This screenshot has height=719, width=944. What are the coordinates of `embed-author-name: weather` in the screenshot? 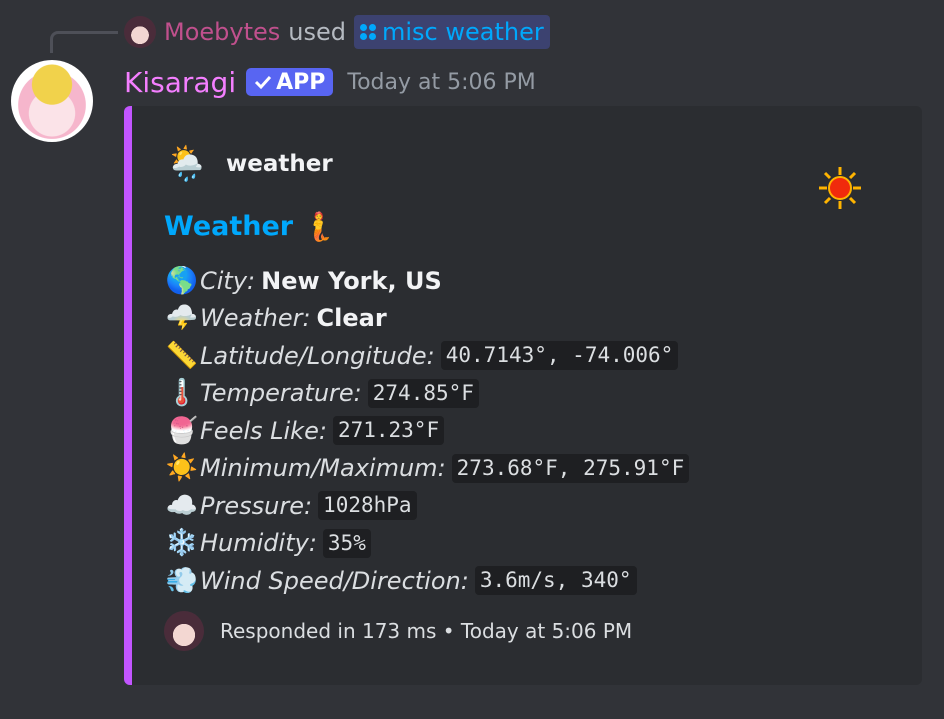 It's located at (279, 164).